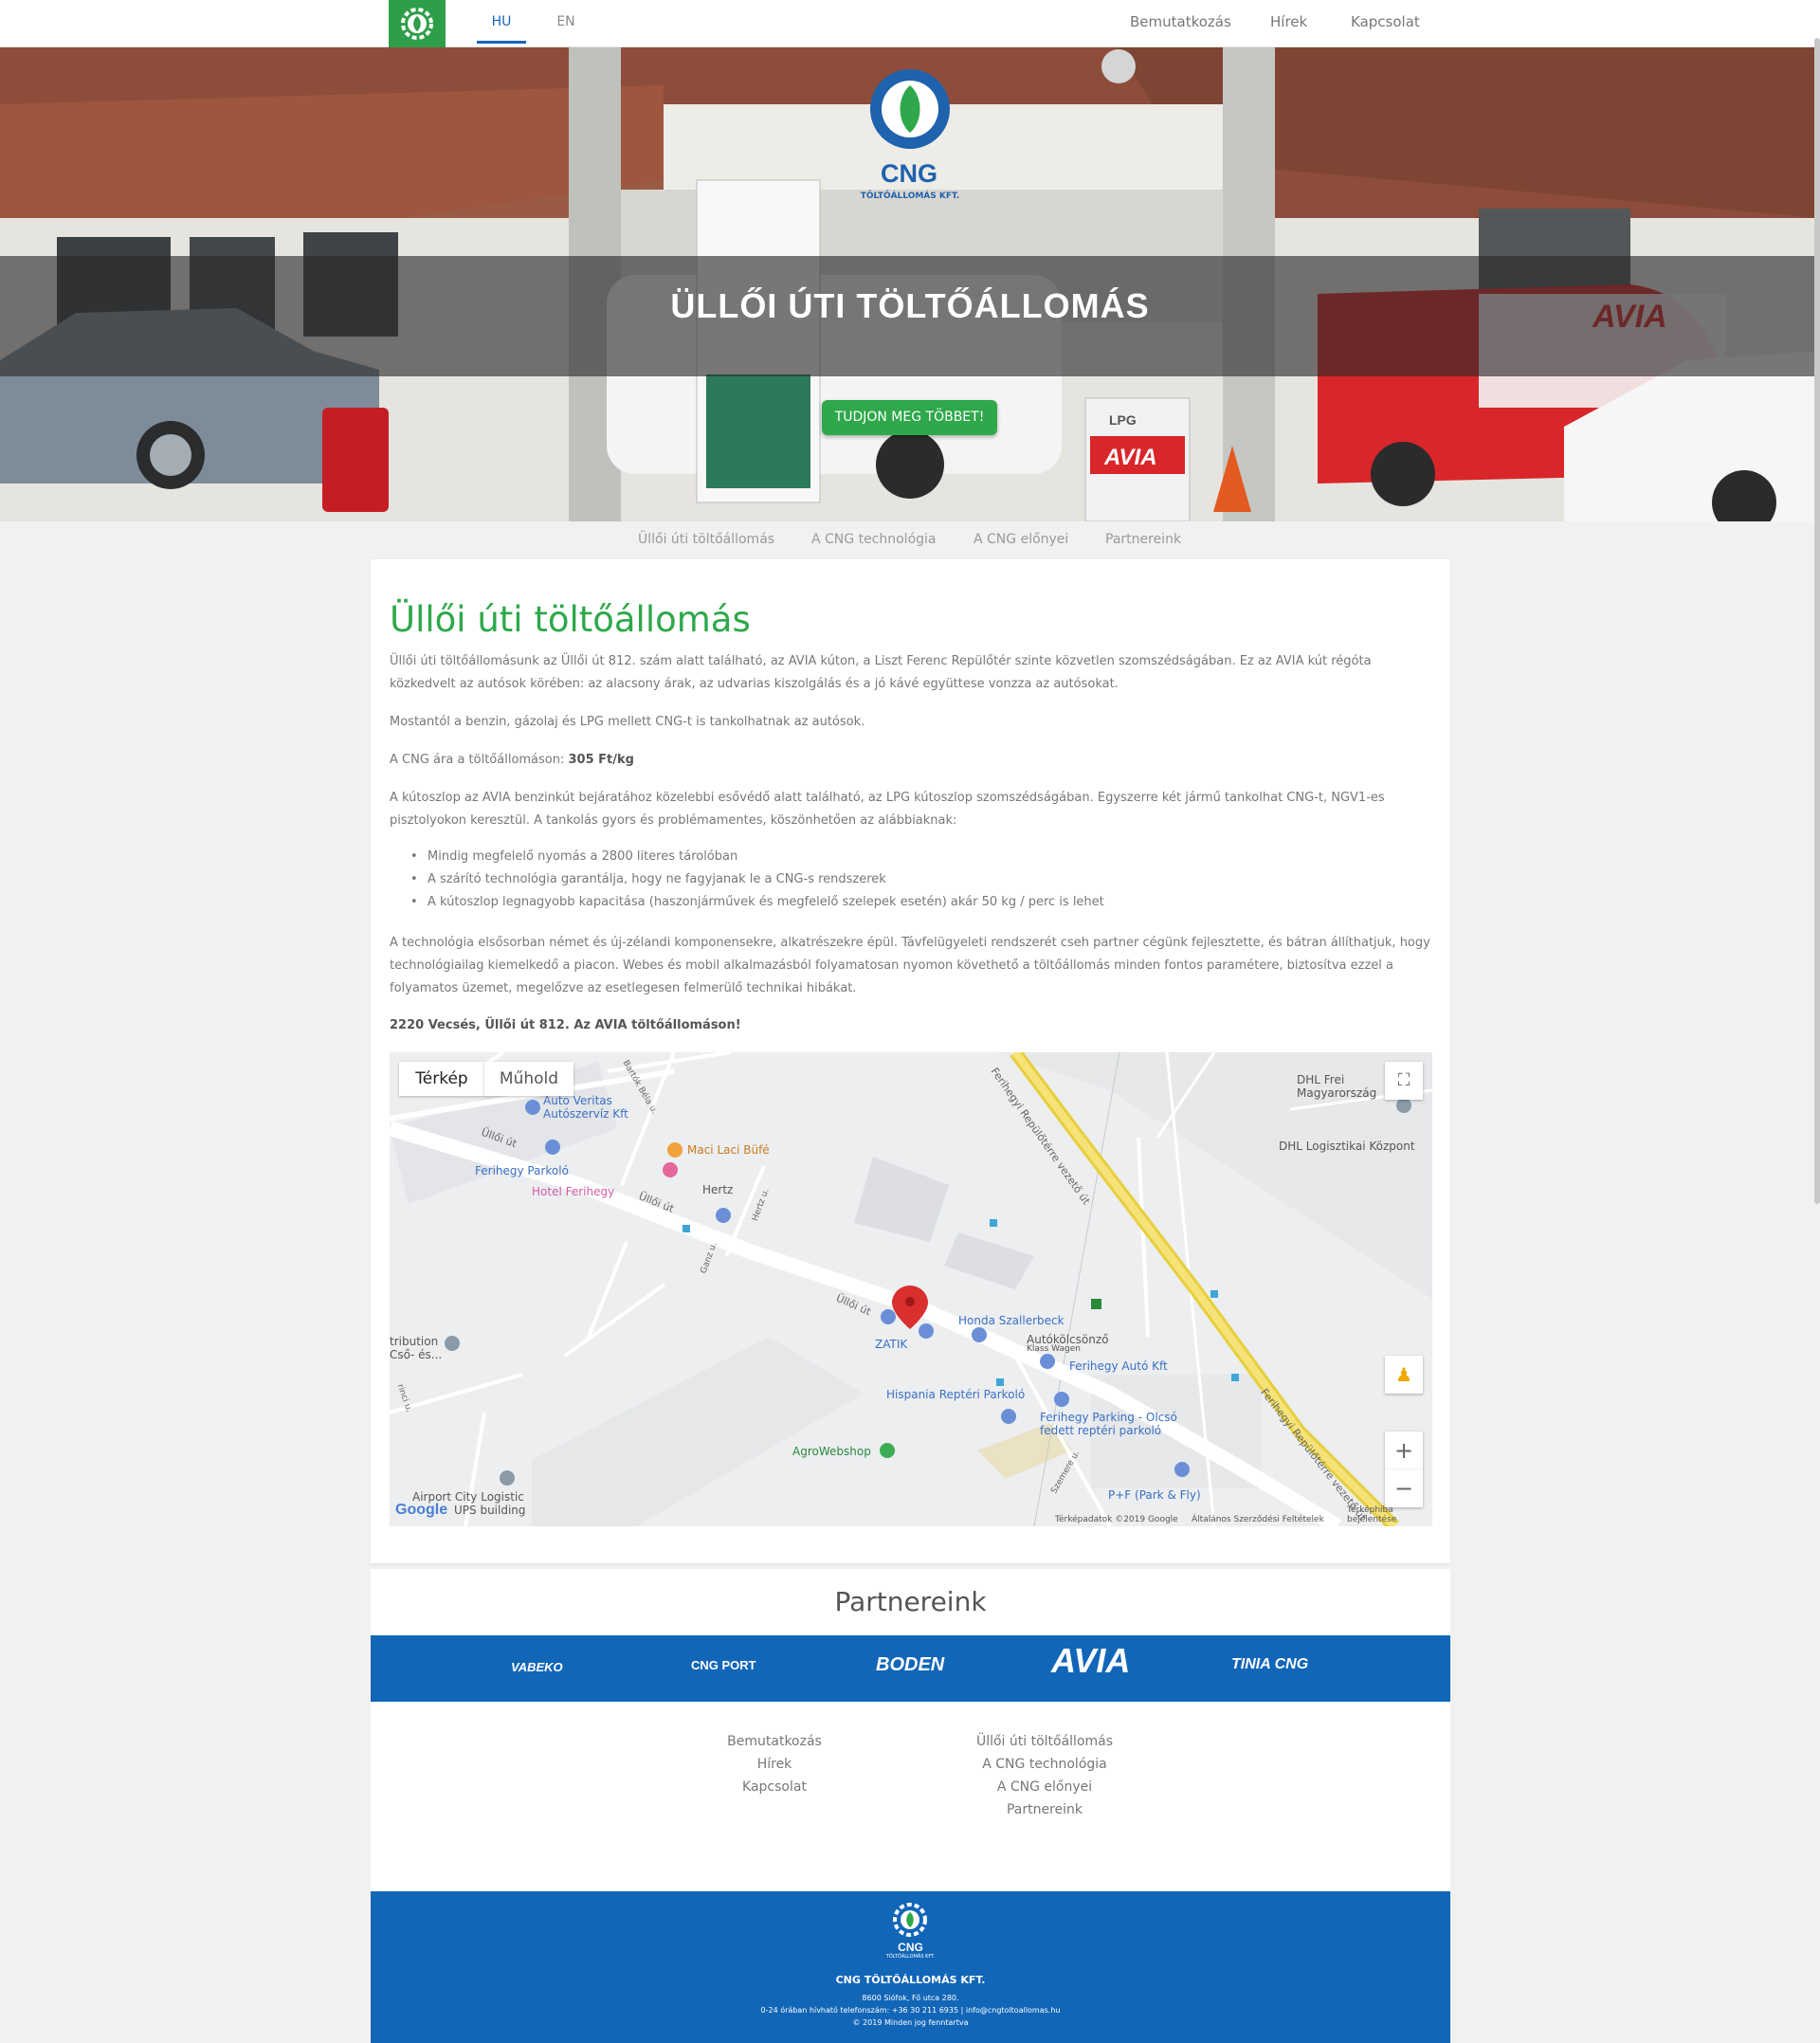 The image size is (1820, 2043). I want to click on map-label: Ferihegy Parking - Olcsó, so click(1108, 1417).